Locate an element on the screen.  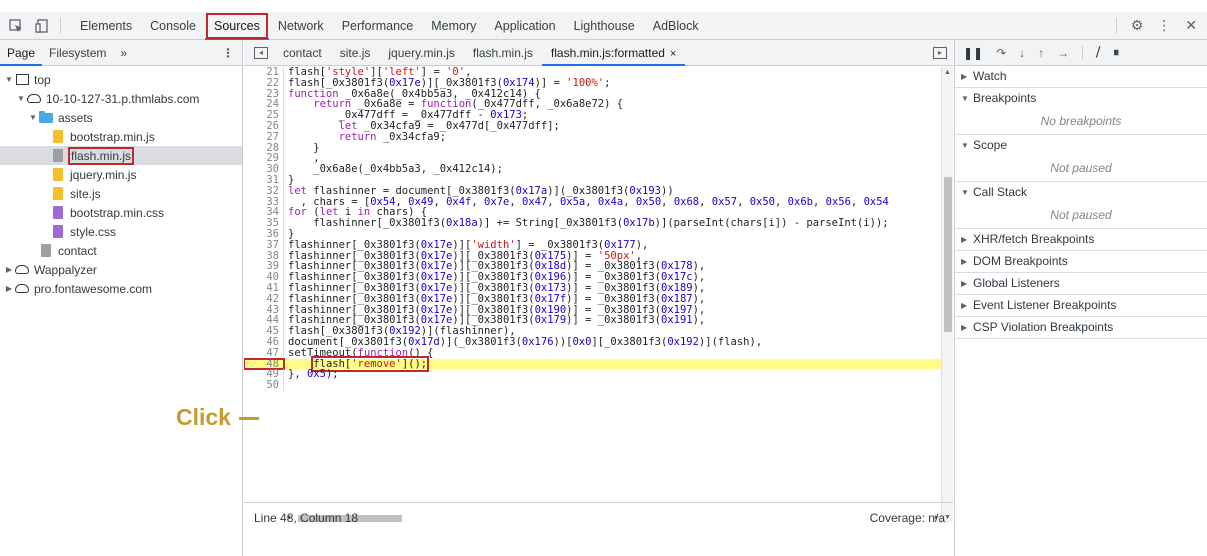
tab-page: Page is located at coordinates (21, 53).